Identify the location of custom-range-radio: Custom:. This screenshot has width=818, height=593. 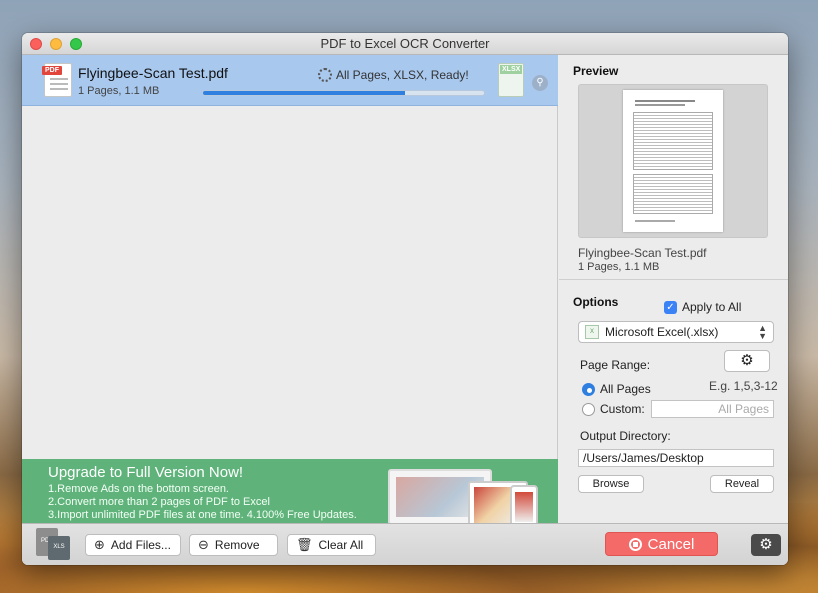
(613, 409).